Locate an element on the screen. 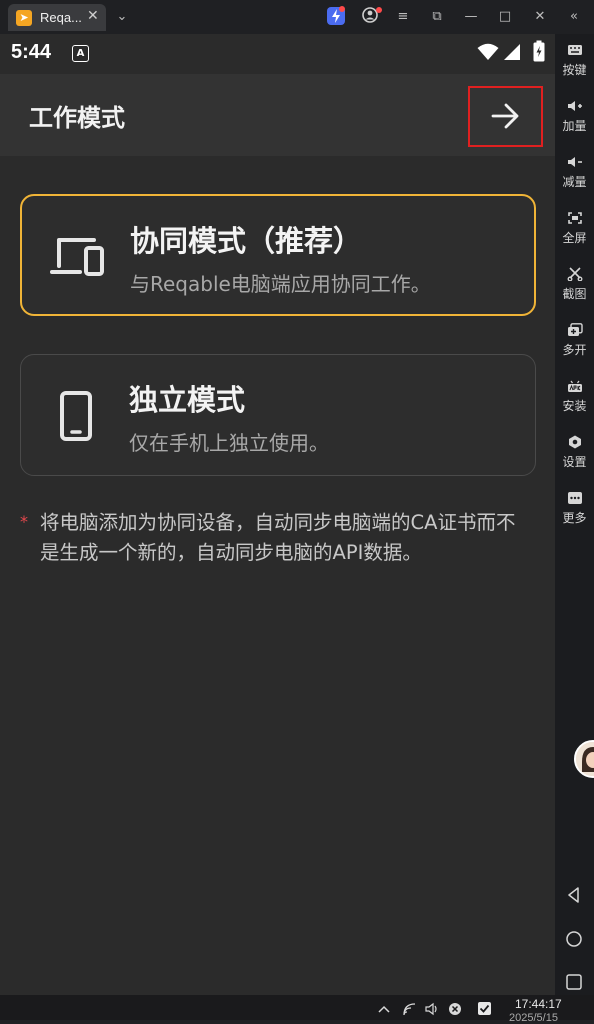  fullscreen-icon is located at coordinates (574, 218).